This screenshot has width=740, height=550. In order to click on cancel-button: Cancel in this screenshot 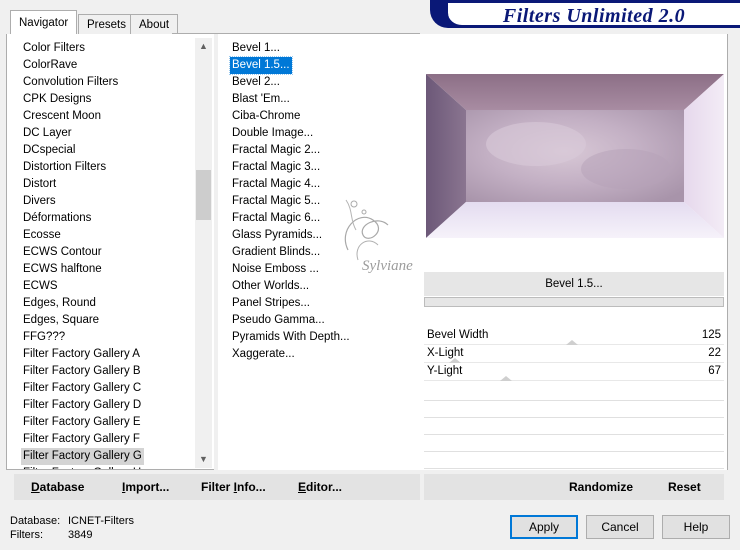, I will do `click(620, 527)`.